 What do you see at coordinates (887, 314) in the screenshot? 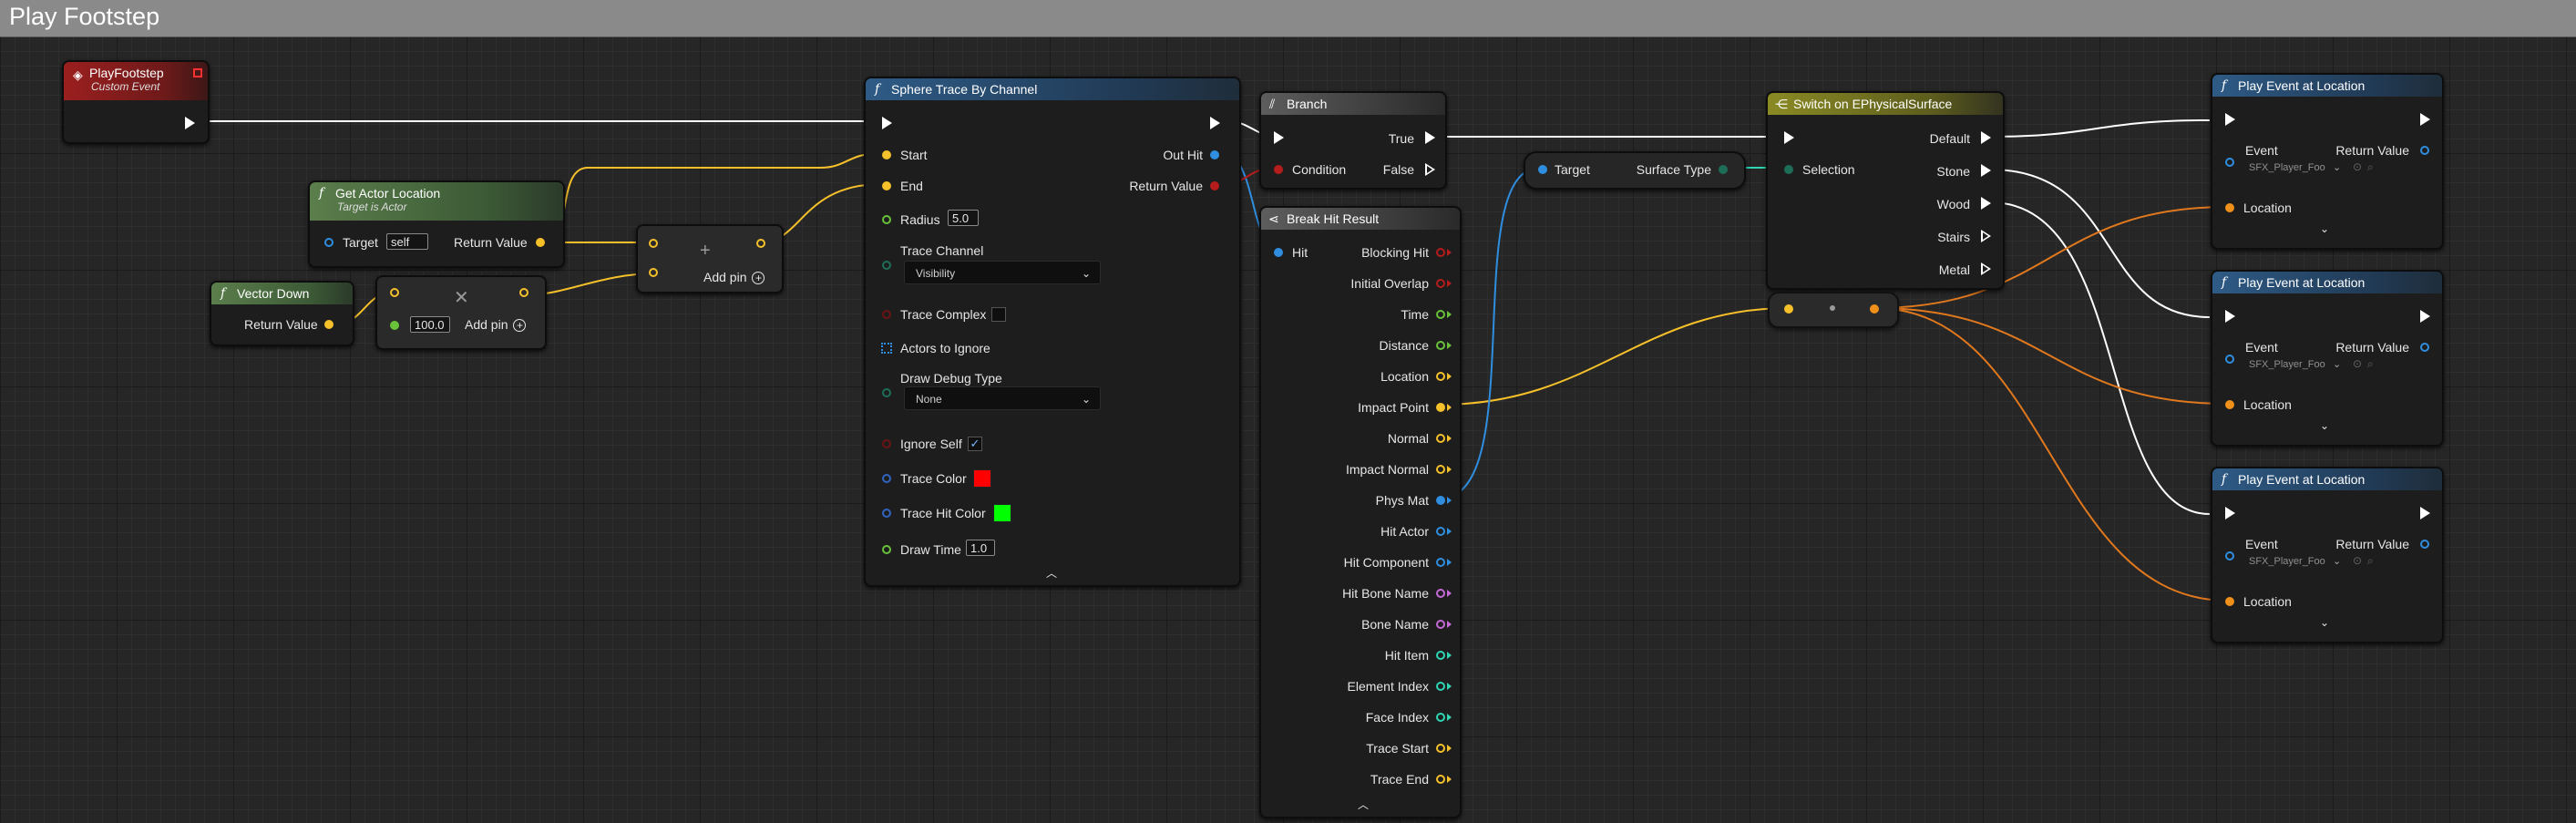
I see `trace-complex-pin` at bounding box center [887, 314].